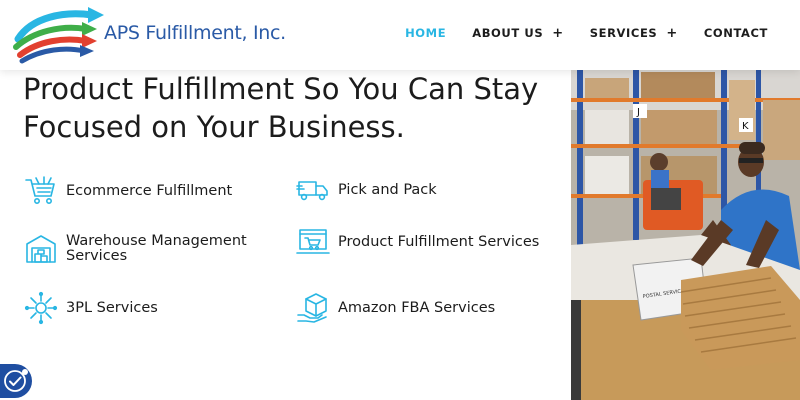 The width and height of the screenshot is (800, 400). I want to click on svg-text: J, so click(638, 112).